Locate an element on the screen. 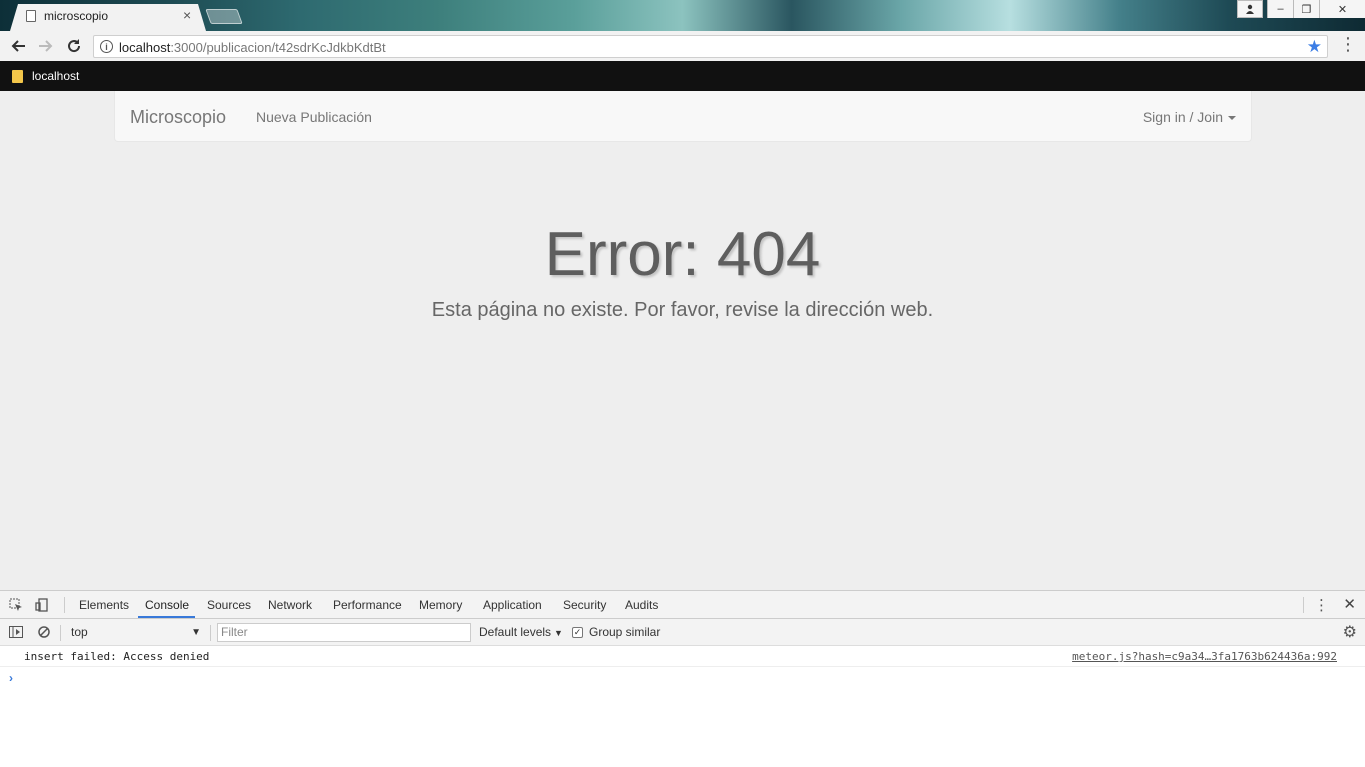 Image resolution: width=1365 pixels, height=767 pixels. new-tab-button is located at coordinates (224, 16).